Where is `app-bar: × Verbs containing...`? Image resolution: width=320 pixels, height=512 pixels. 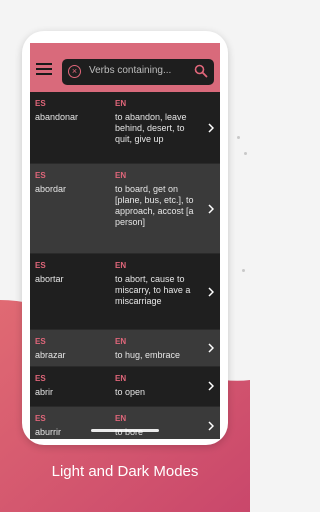
app-bar: × Verbs containing... is located at coordinates (125, 67).